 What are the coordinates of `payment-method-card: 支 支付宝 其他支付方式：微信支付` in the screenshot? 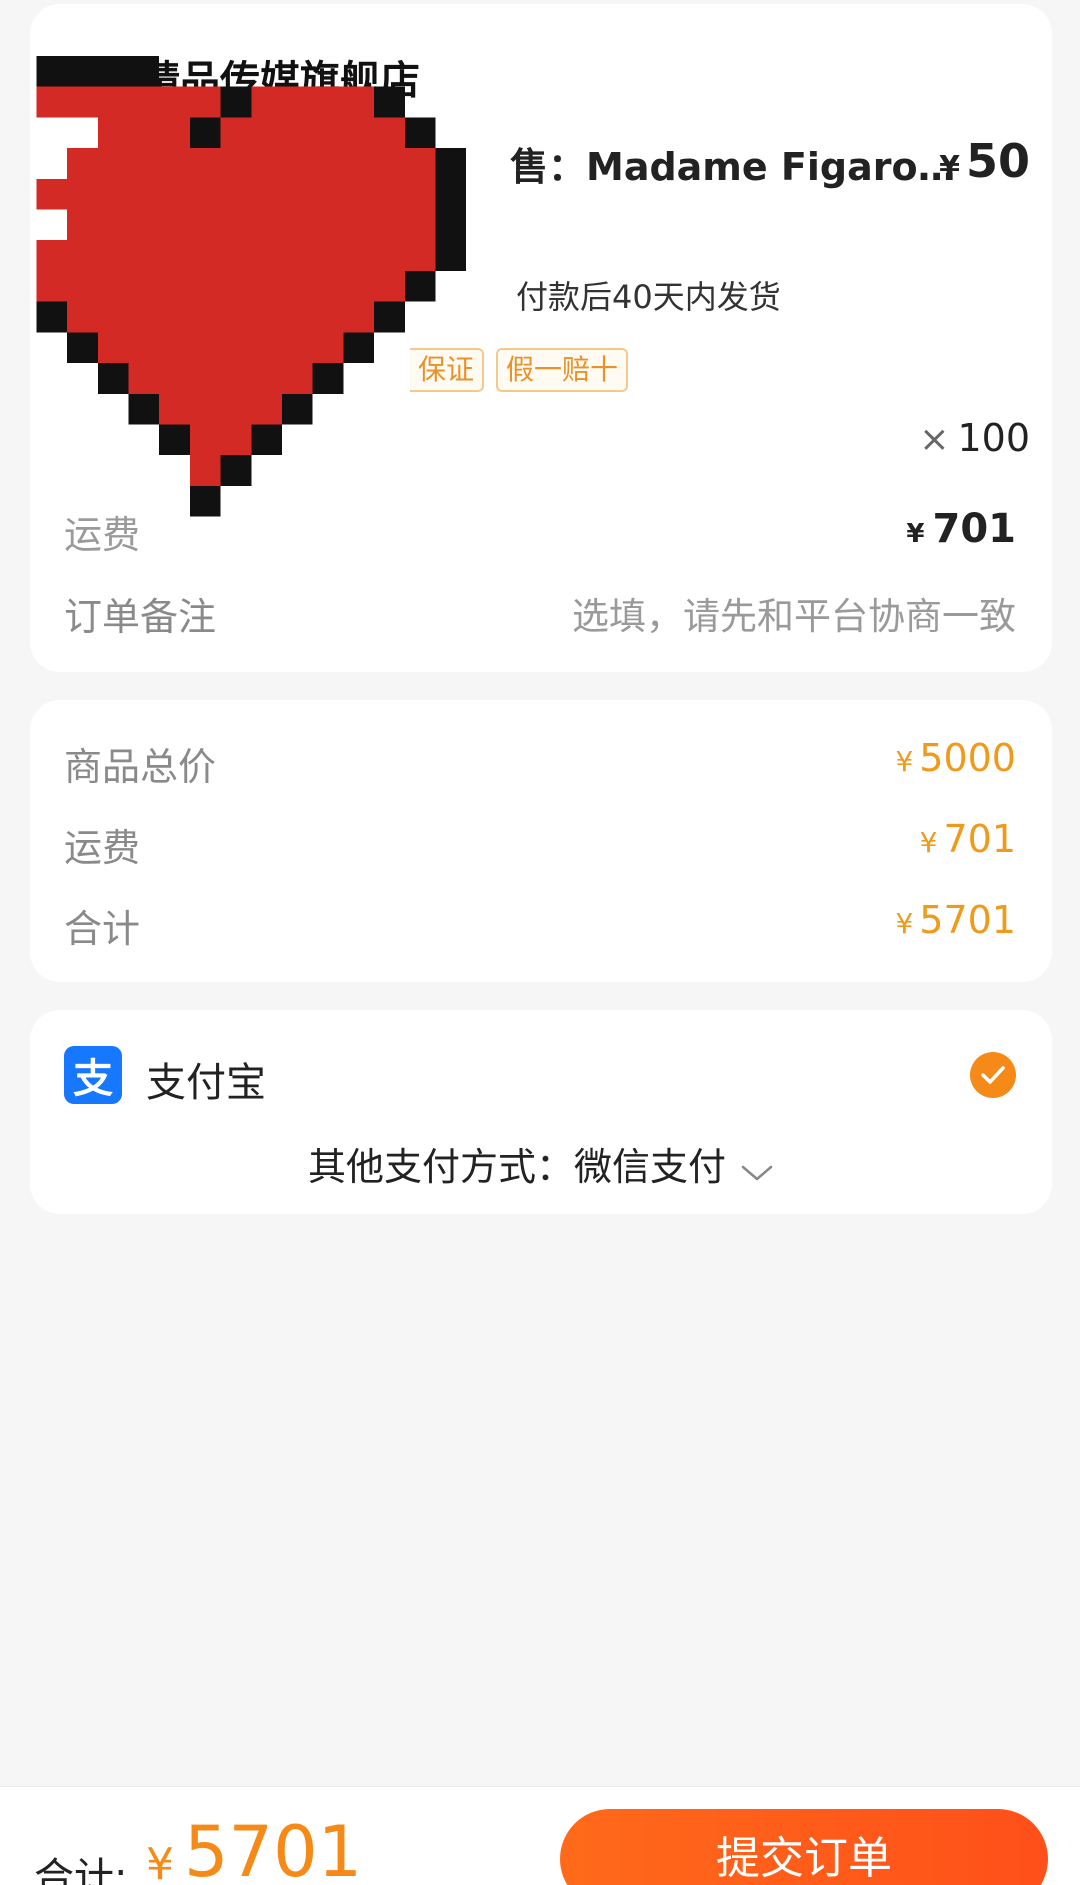 It's located at (541, 1112).